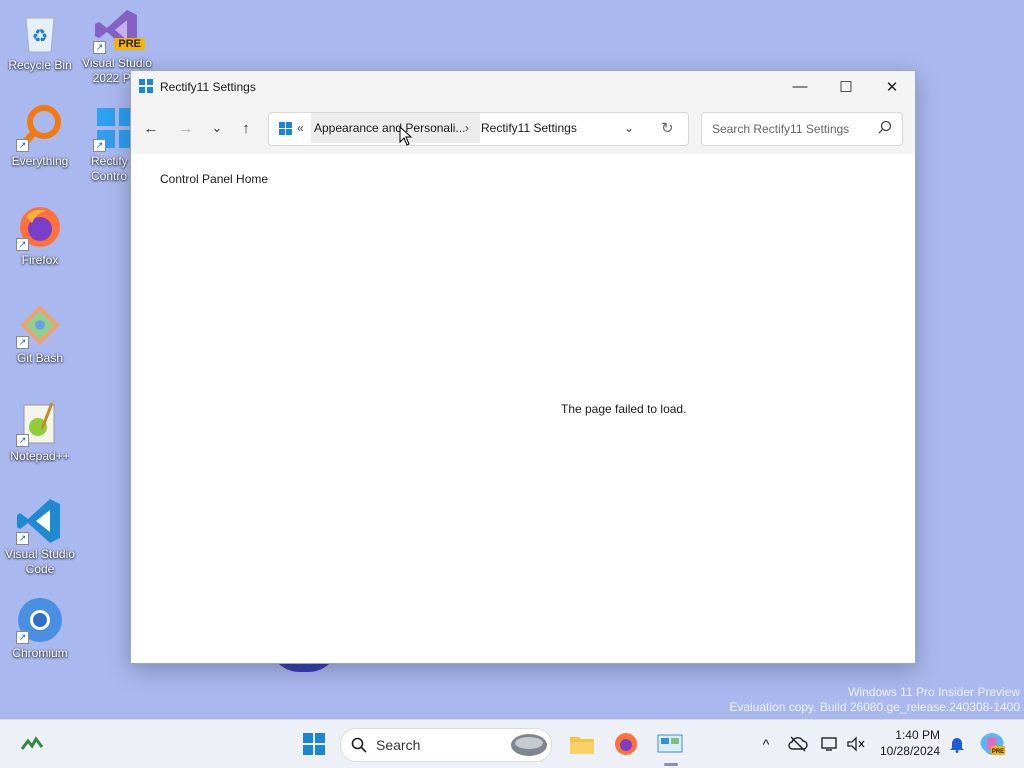 The image size is (1024, 768). Describe the element at coordinates (214, 179) in the screenshot. I see `control-panel-home-link: Control Panel Home` at that location.